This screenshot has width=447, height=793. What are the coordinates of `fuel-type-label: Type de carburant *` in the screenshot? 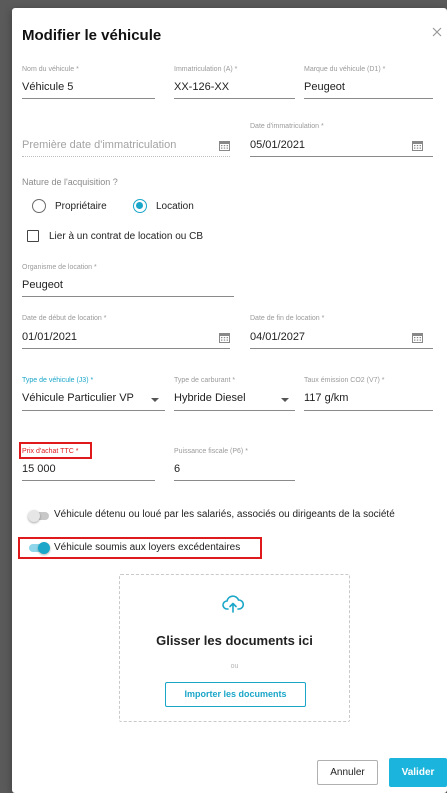 It's located at (205, 380).